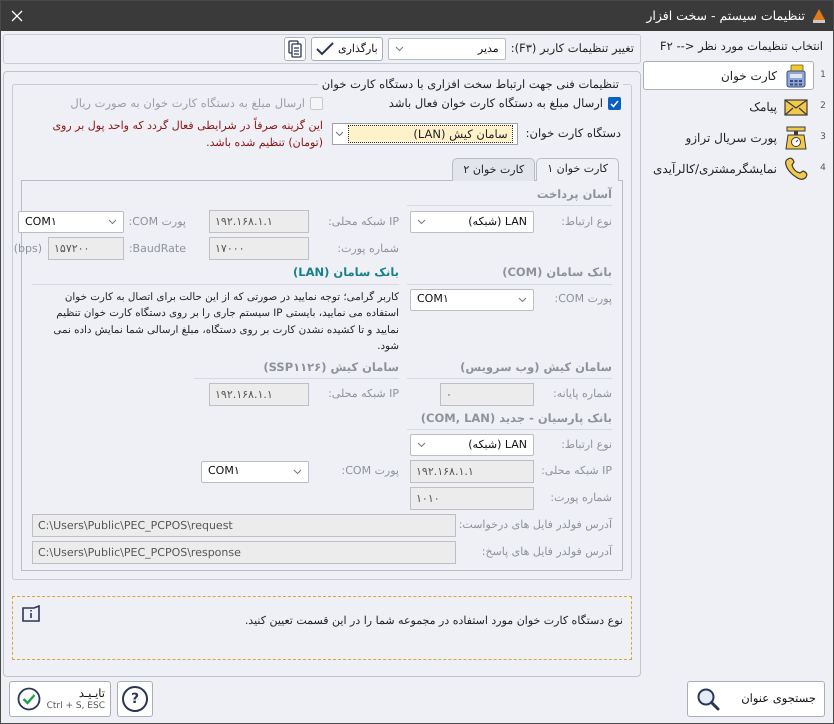  What do you see at coordinates (537, 525) in the screenshot?
I see `field-label: آدرس فولدر فایل های درخواست:` at bounding box center [537, 525].